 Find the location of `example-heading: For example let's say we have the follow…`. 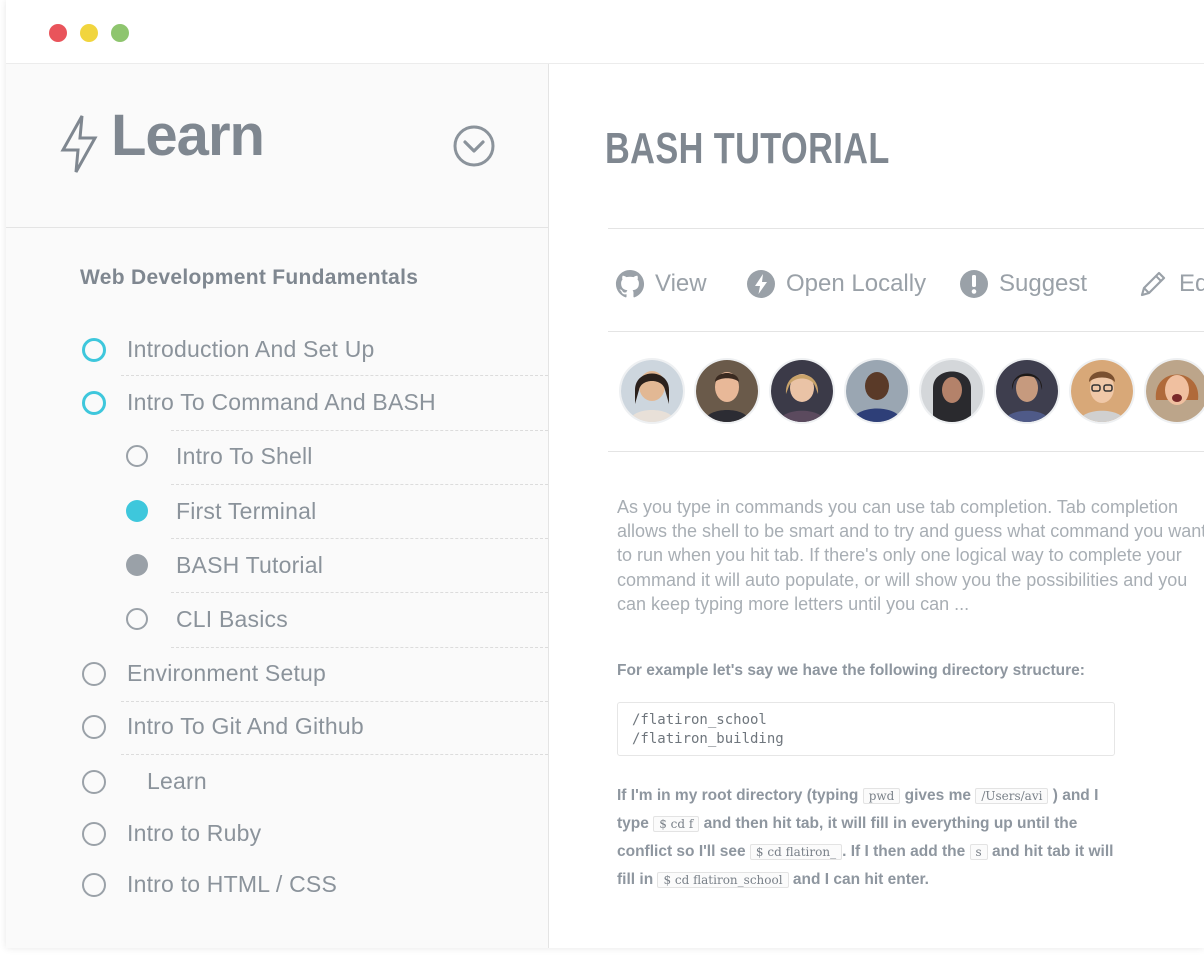

example-heading: For example let's say we have the follow… is located at coordinates (851, 670).